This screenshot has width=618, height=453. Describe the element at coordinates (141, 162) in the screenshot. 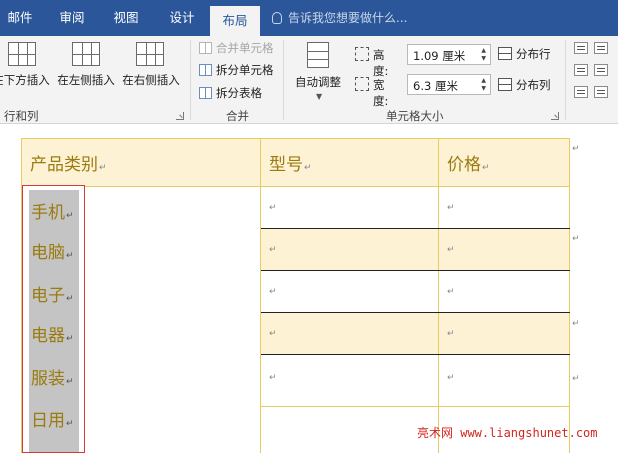

I see `table-header-cell: 产品类别↵` at that location.